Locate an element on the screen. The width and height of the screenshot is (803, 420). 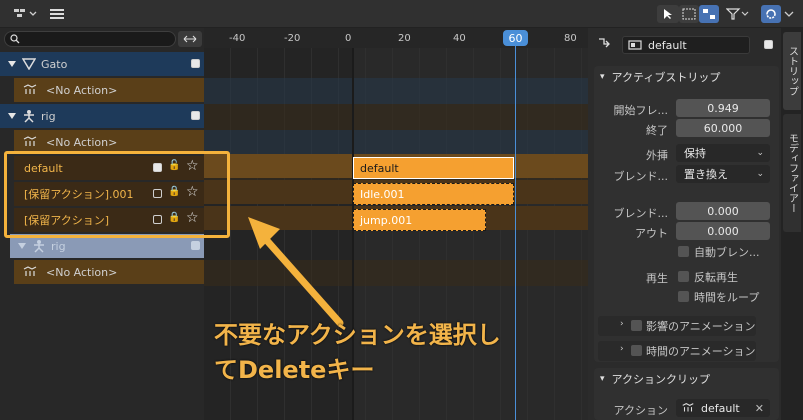
strip-active-checkbox is located at coordinates (768, 44).